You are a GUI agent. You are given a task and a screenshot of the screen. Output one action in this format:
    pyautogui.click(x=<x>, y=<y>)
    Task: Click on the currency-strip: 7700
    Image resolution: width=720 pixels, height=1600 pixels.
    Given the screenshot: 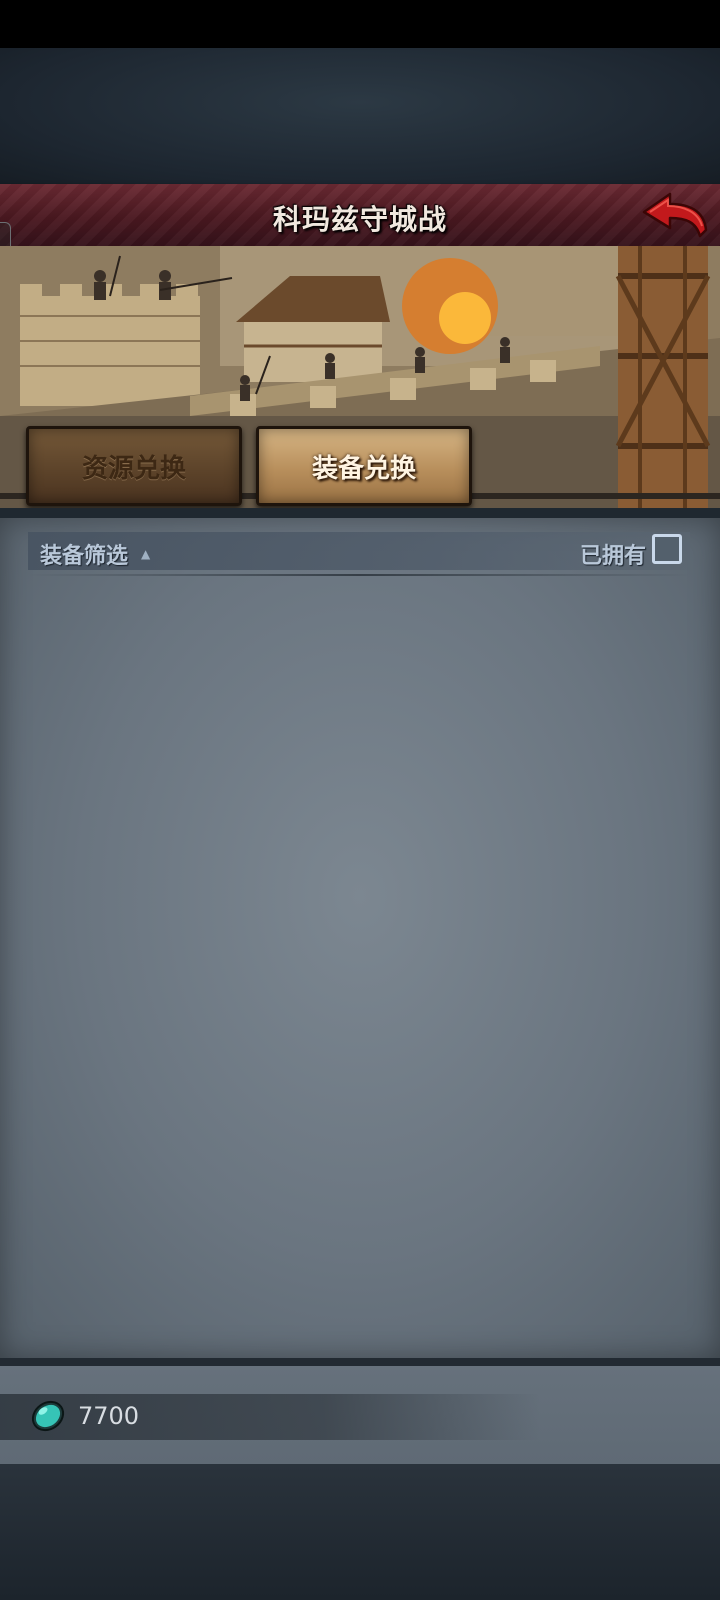 What is the action you would take?
    pyautogui.click(x=360, y=1415)
    